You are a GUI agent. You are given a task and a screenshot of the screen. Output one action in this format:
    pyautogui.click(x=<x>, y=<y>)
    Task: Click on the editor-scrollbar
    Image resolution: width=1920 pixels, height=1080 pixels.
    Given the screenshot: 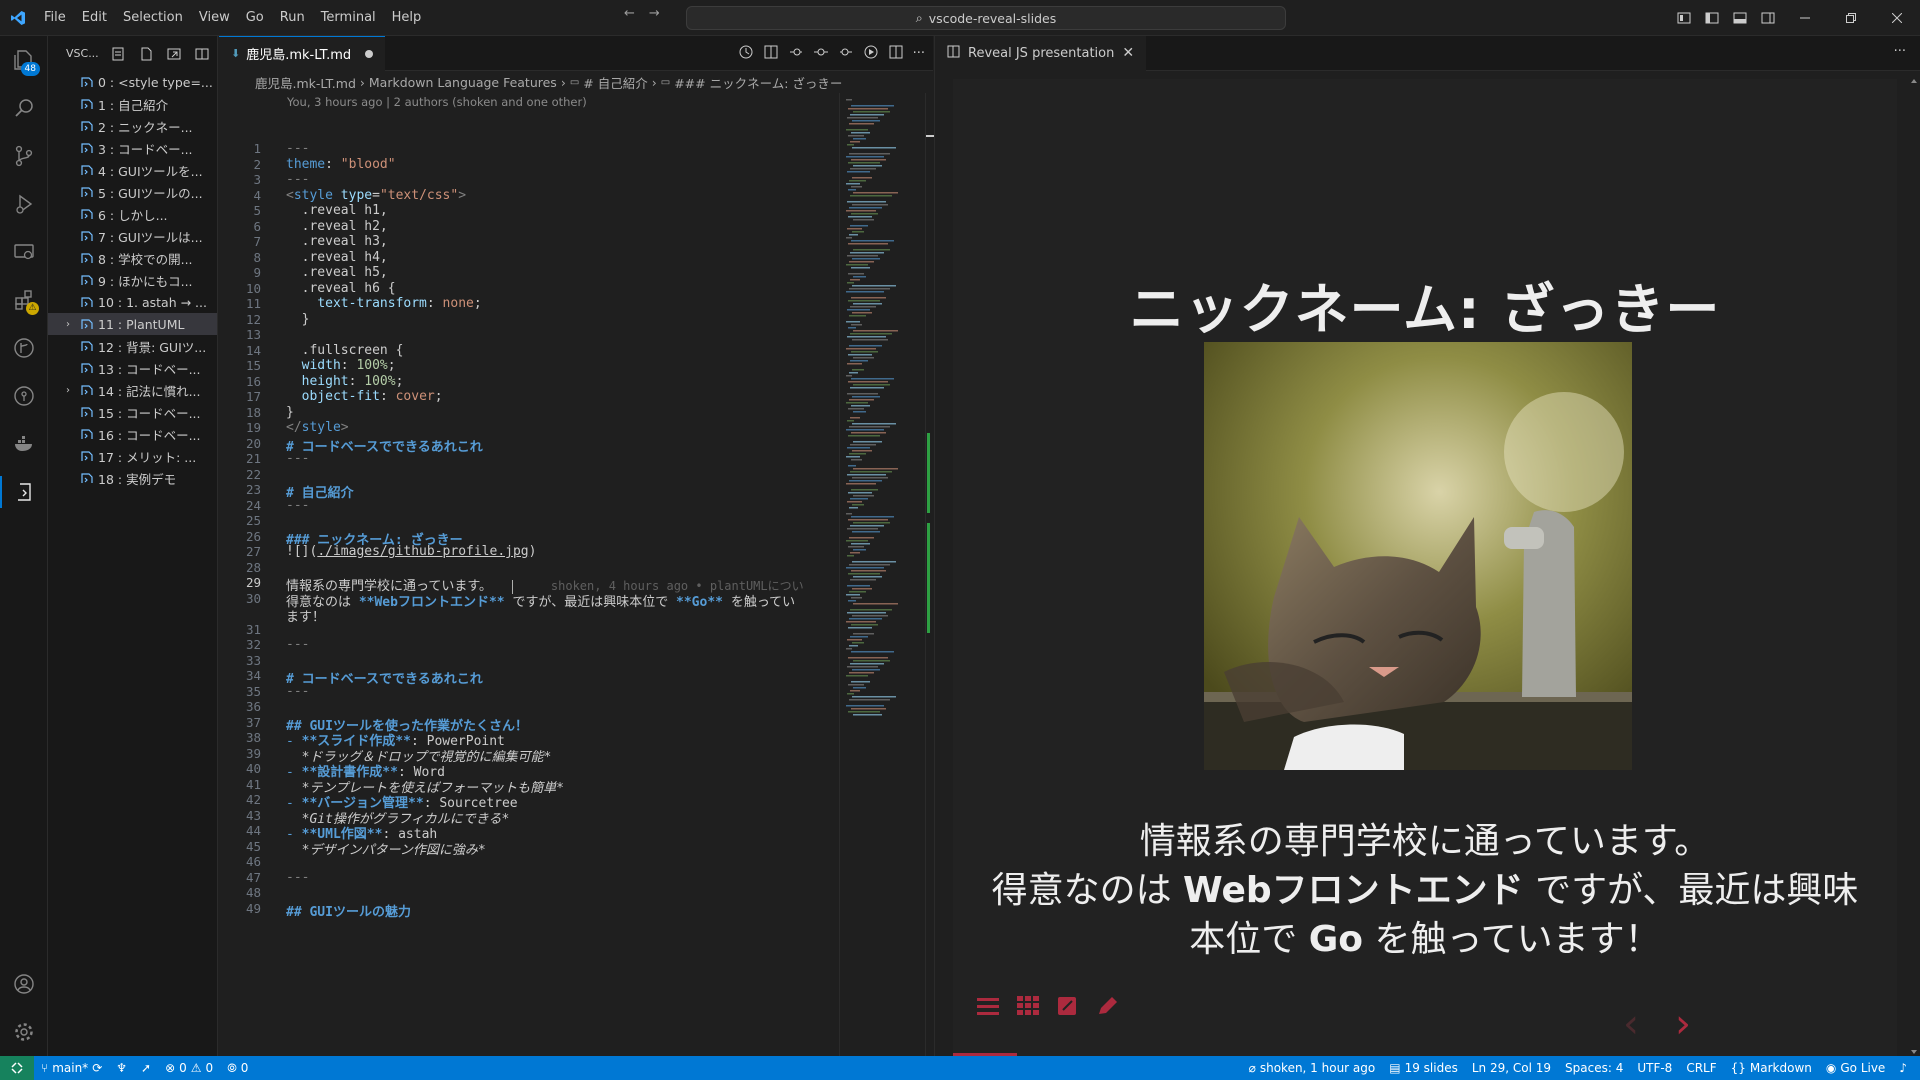 What is the action you would take?
    pyautogui.click(x=929, y=574)
    